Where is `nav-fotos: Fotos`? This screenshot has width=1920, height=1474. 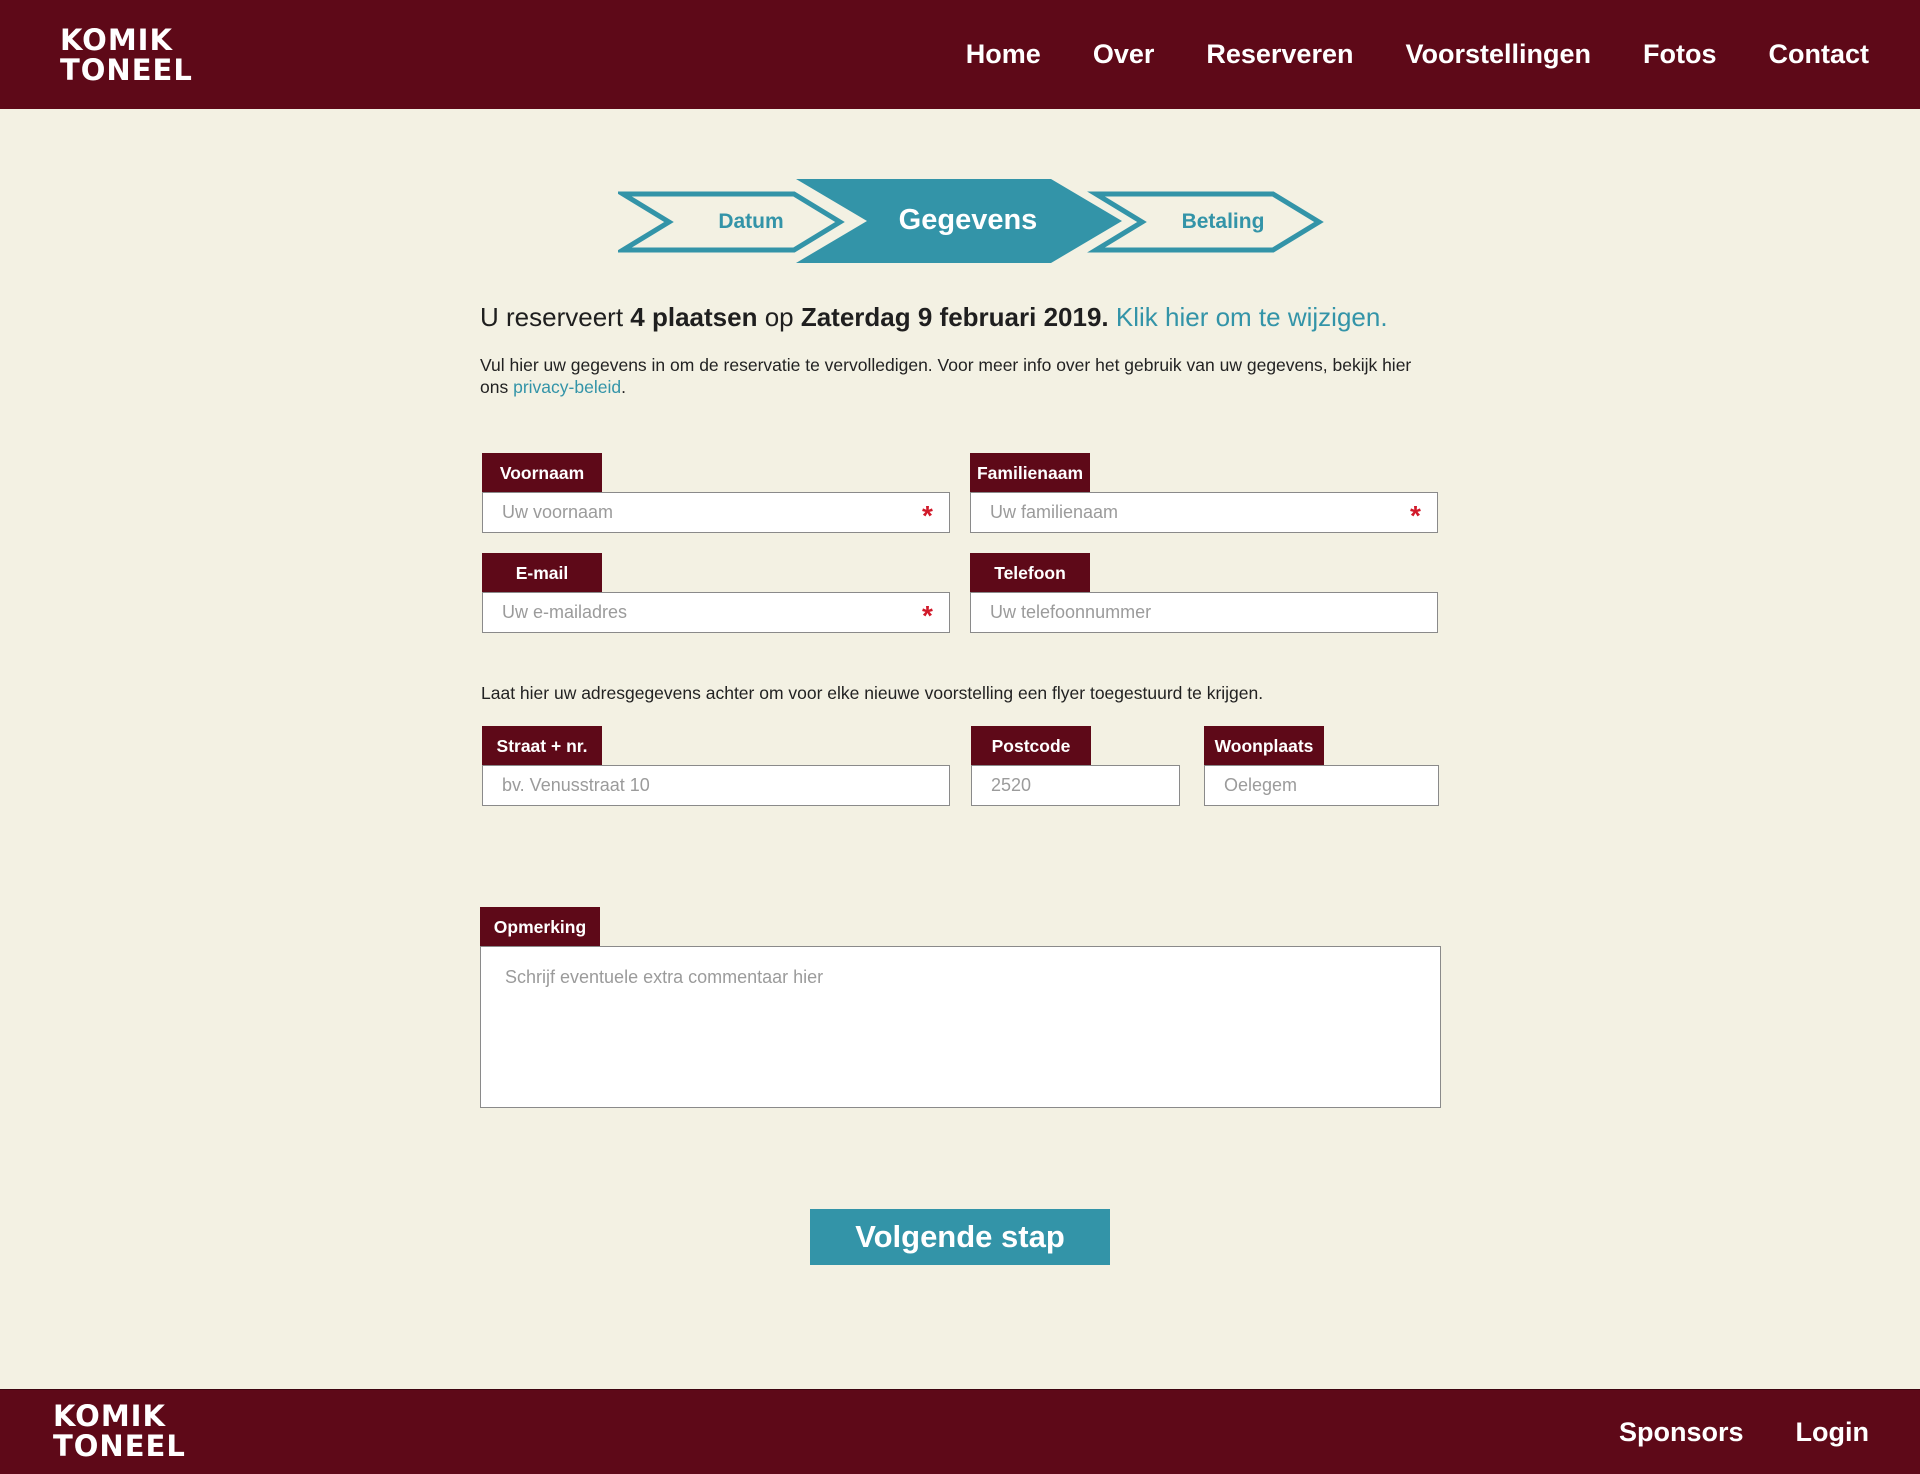 nav-fotos: Fotos is located at coordinates (1680, 54).